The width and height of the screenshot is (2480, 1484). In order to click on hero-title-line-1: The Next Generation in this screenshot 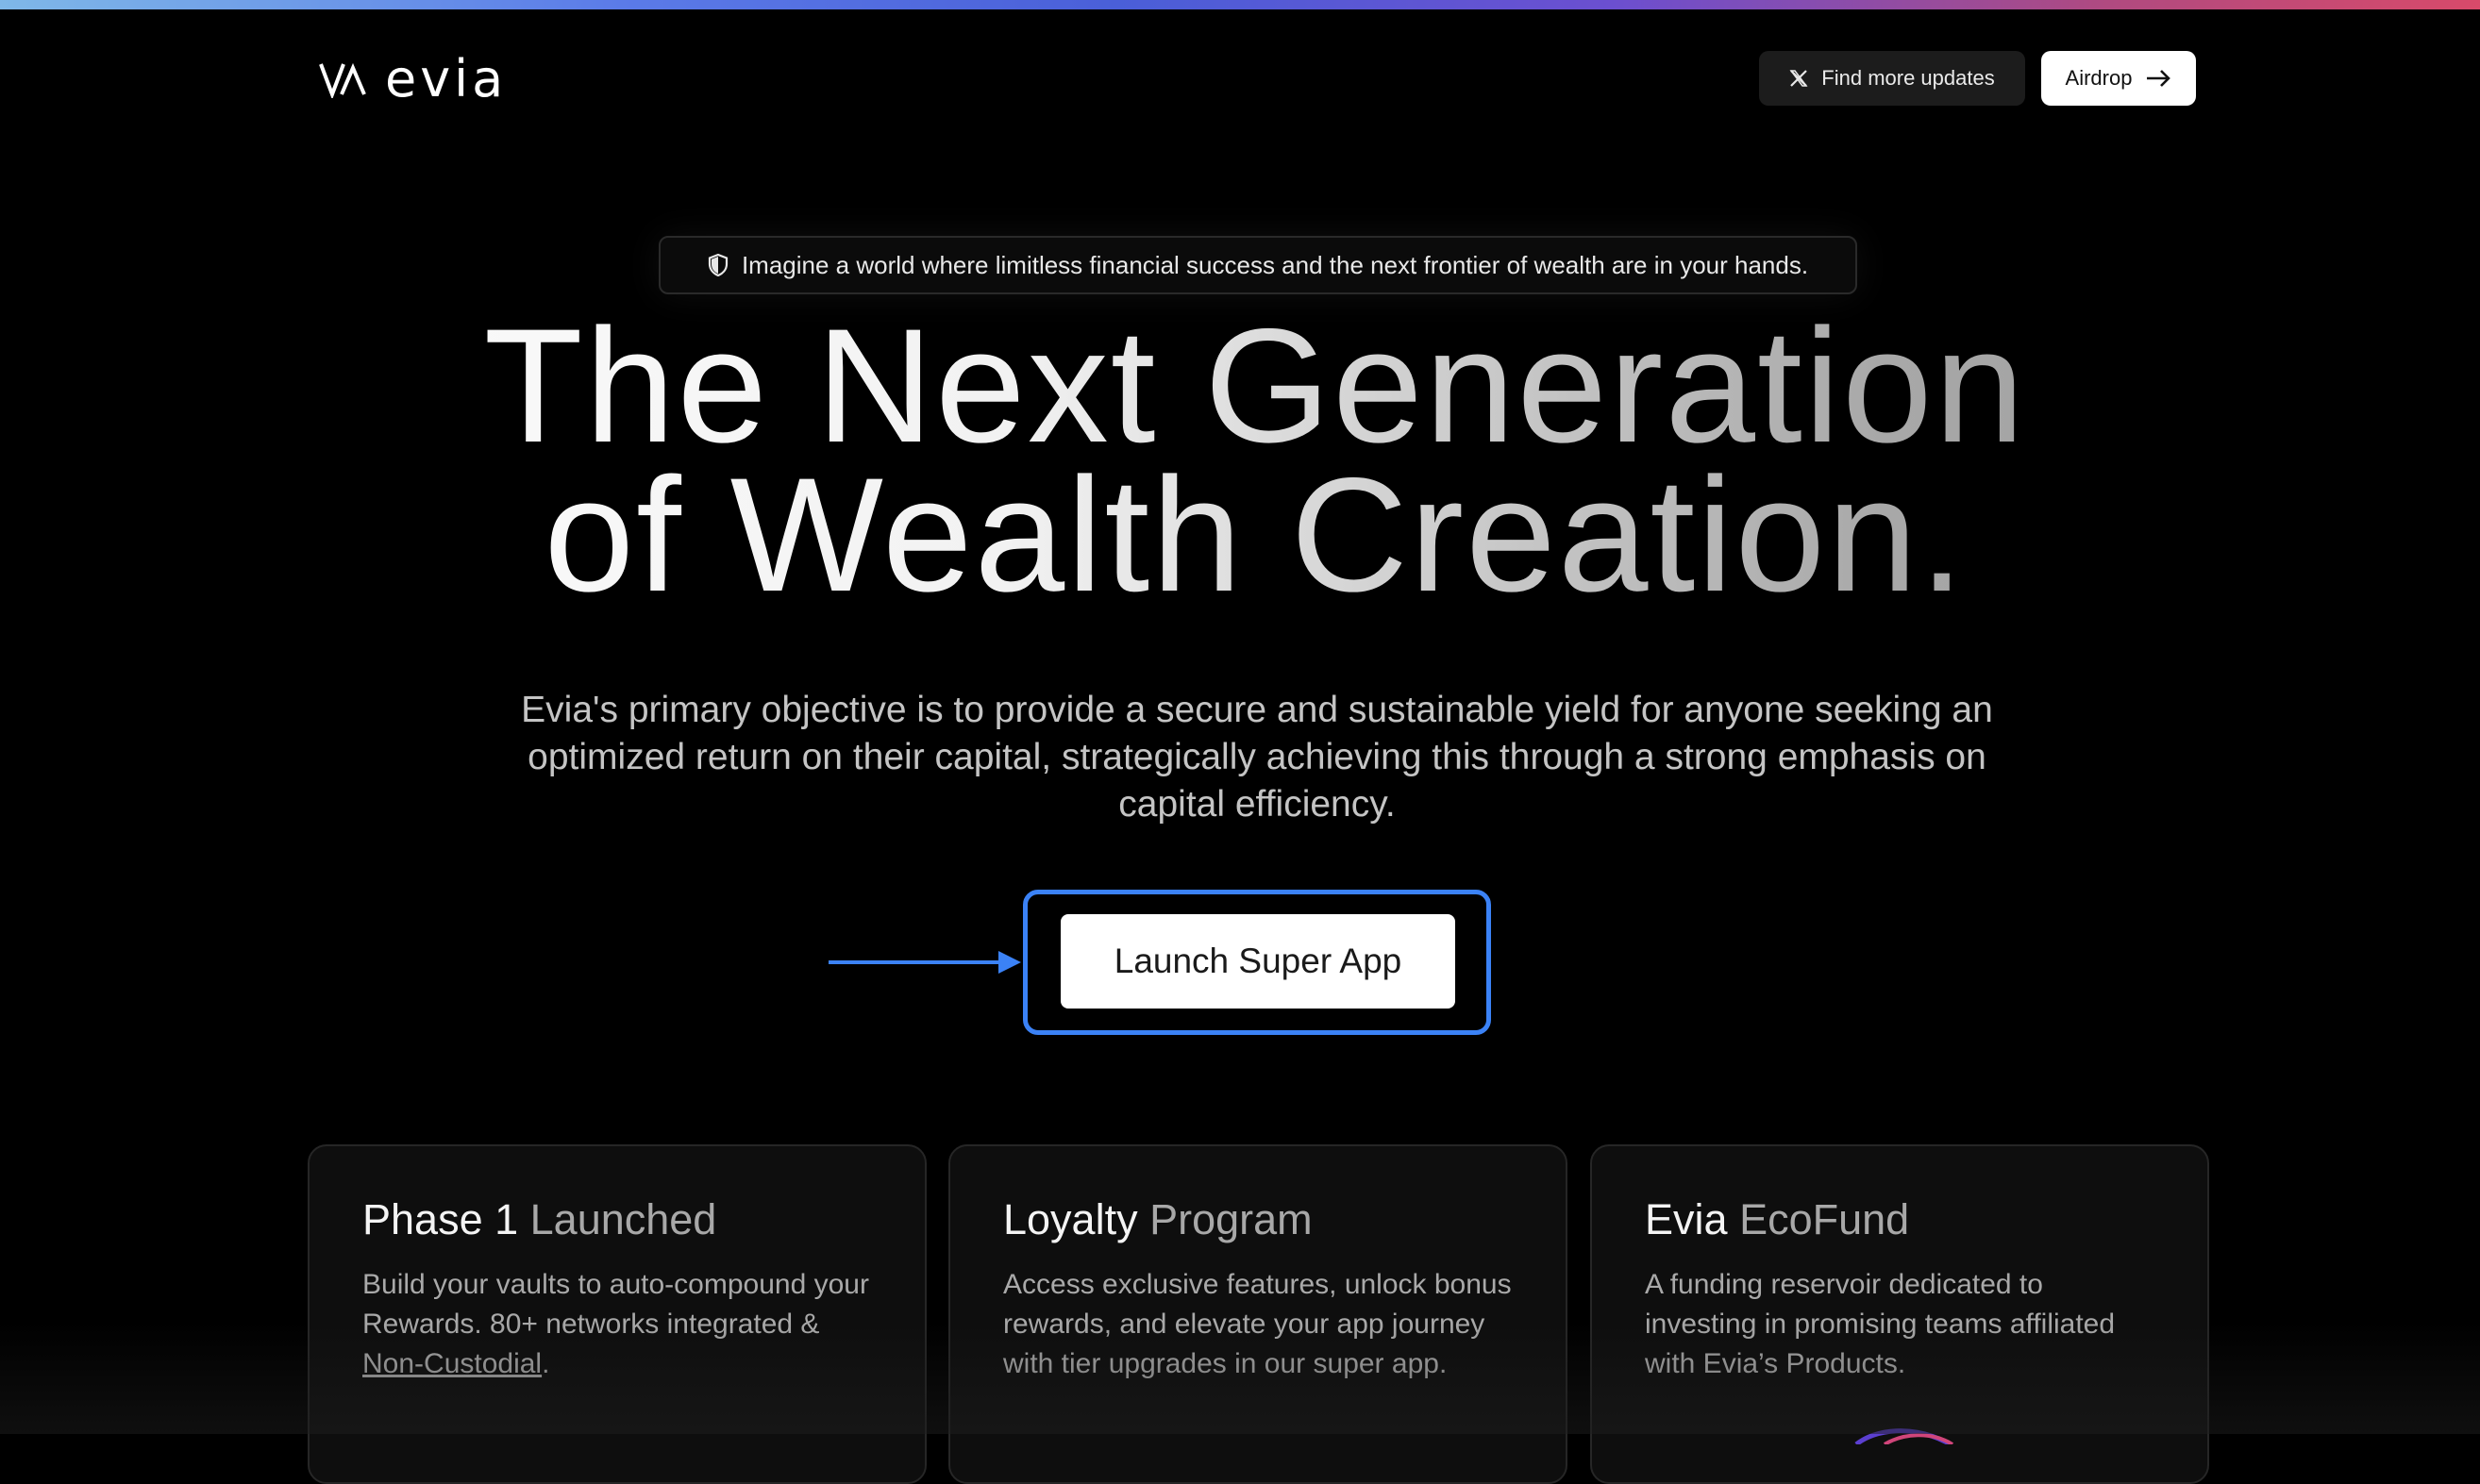, I will do `click(1240, 386)`.